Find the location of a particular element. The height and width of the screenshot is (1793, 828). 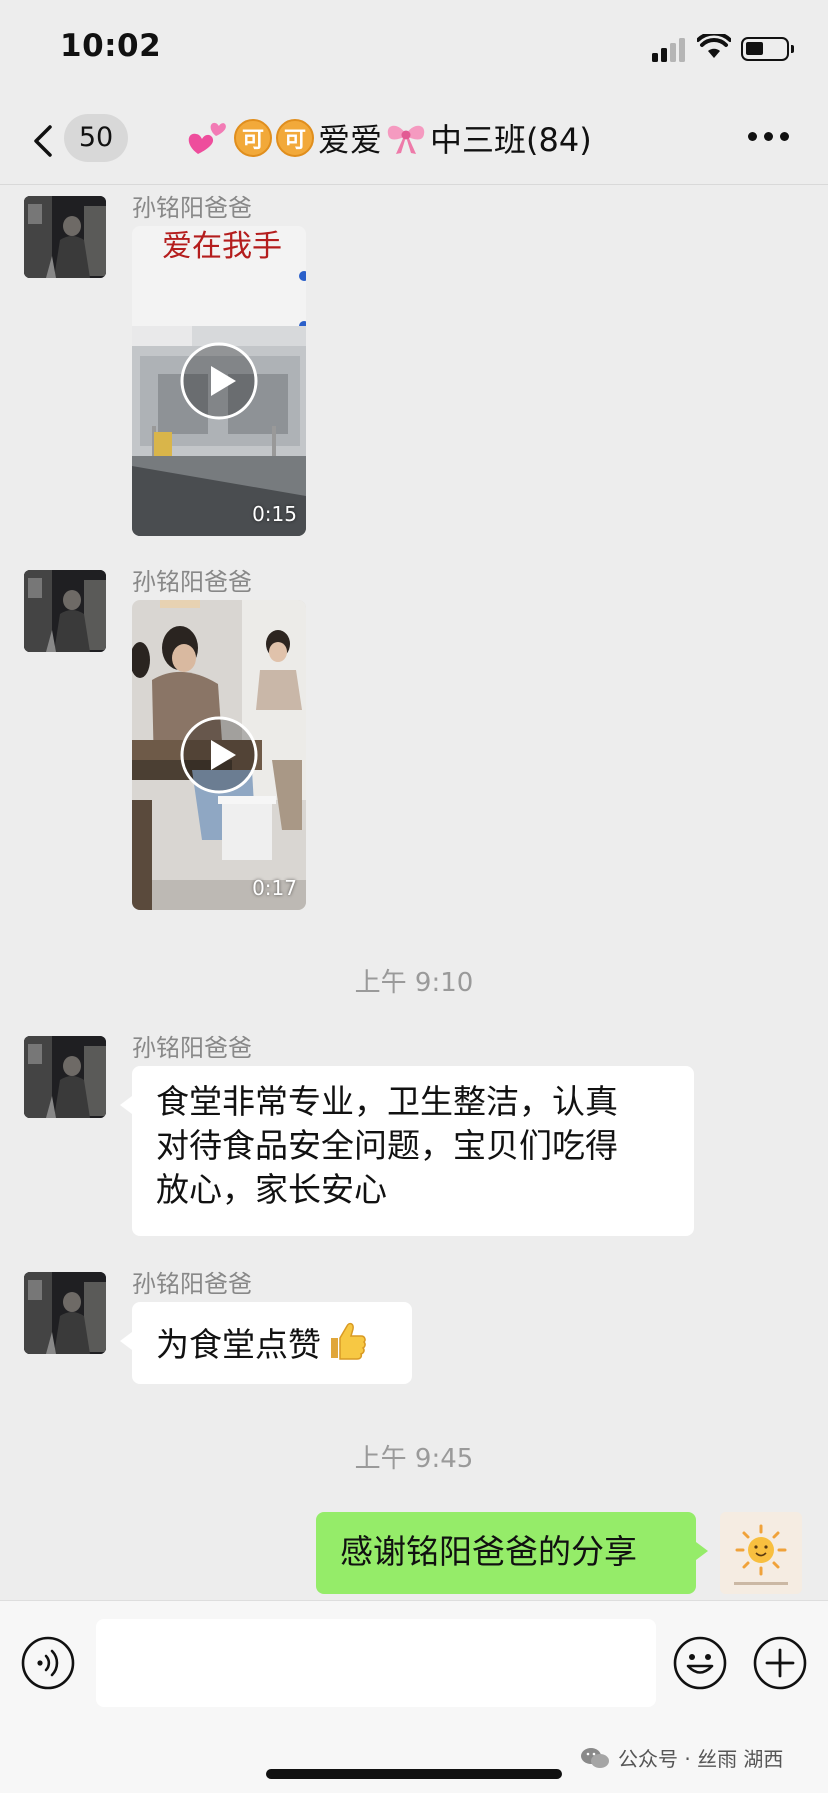

more-icon is located at coordinates (769, 137).